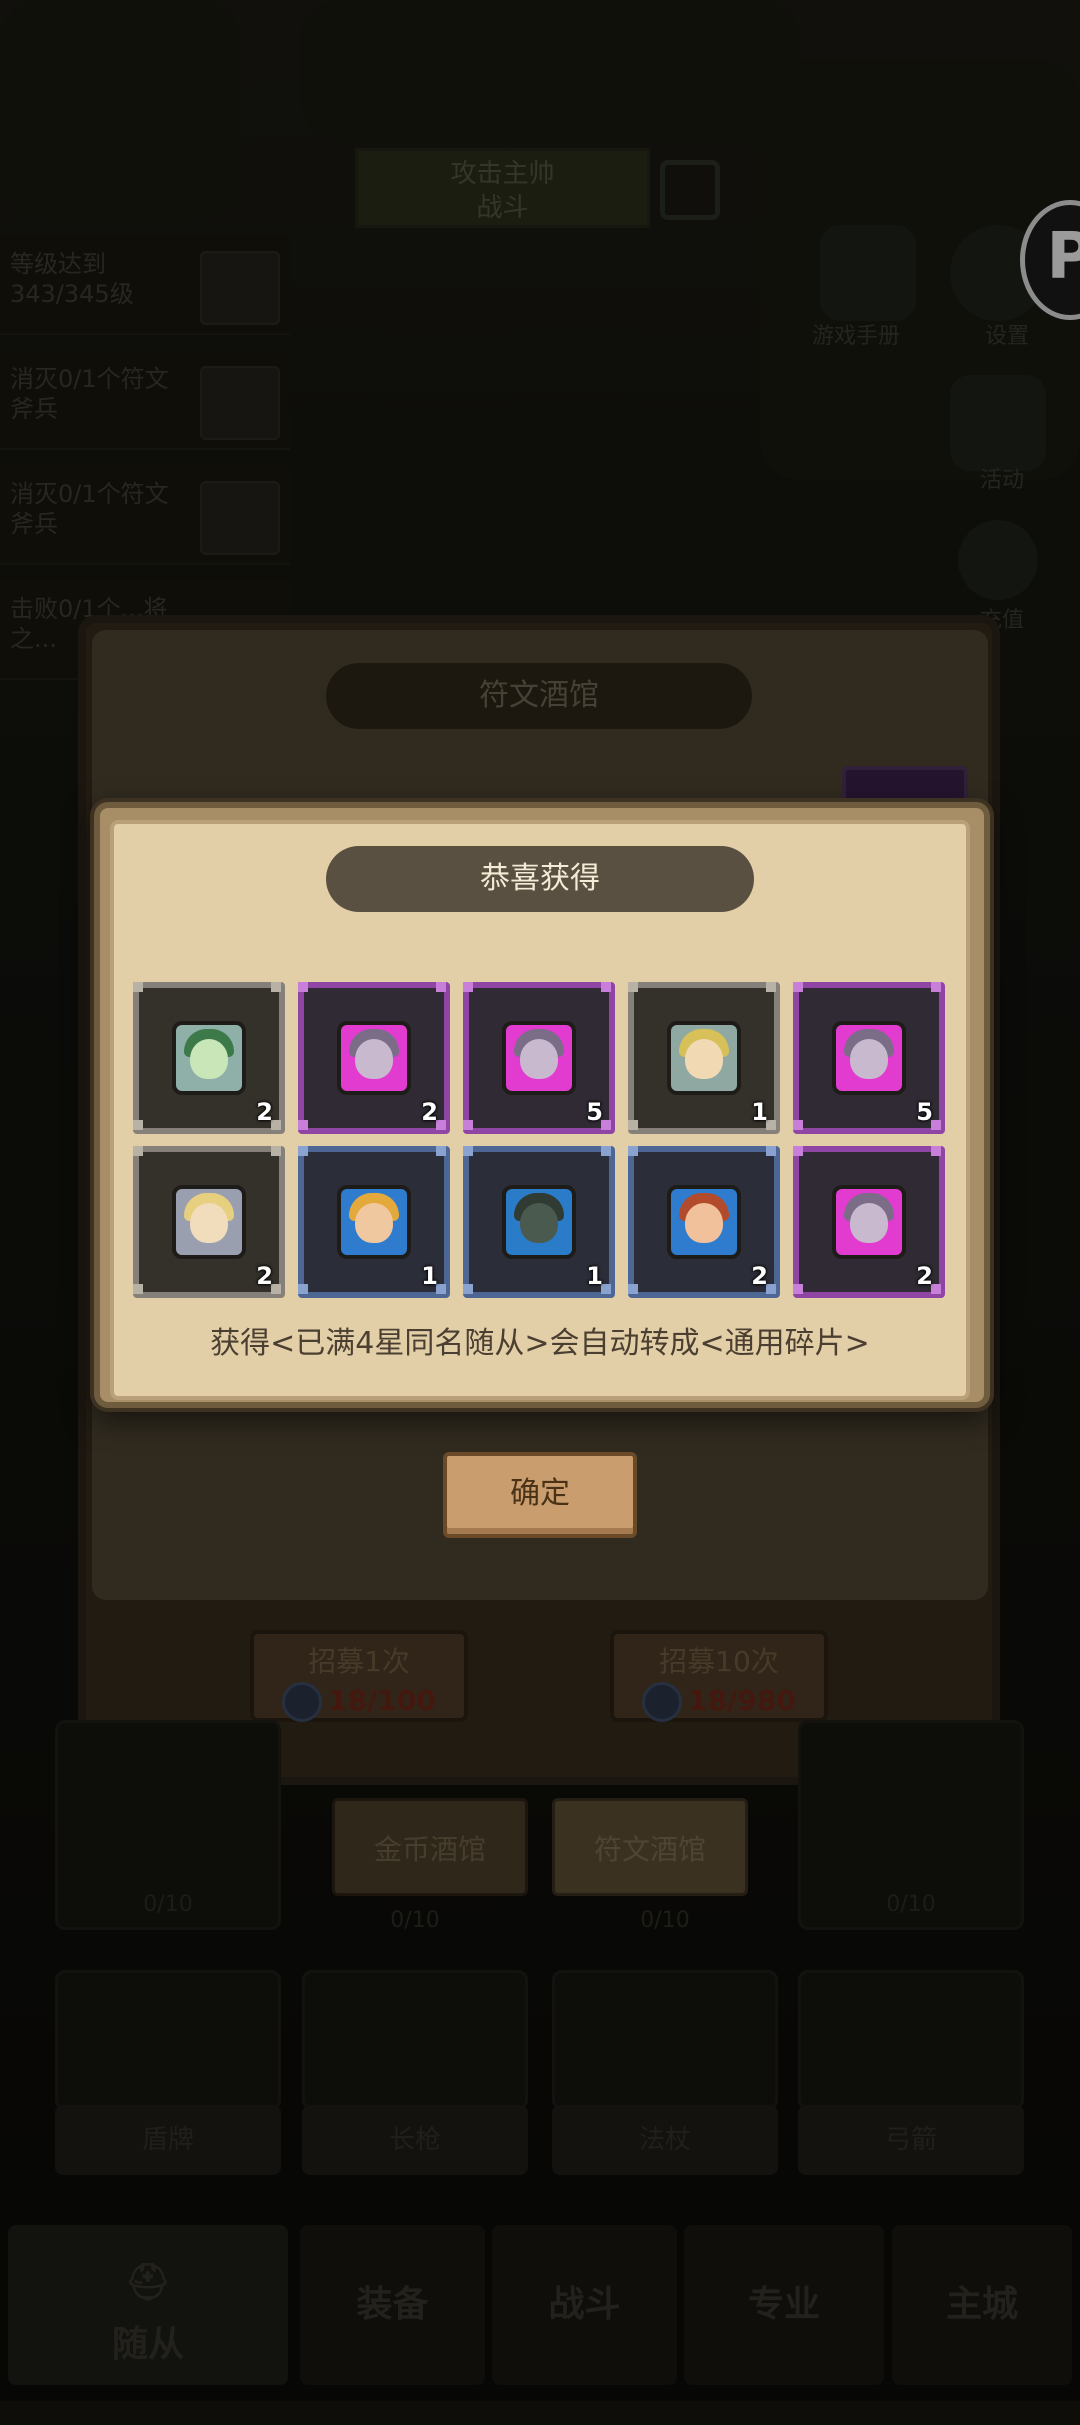 This screenshot has height=2425, width=1080. What do you see at coordinates (540, 1343) in the screenshot?
I see `reward-conversion-note: 获得<已满4星同名随从>会自动转成<通用碎片>` at bounding box center [540, 1343].